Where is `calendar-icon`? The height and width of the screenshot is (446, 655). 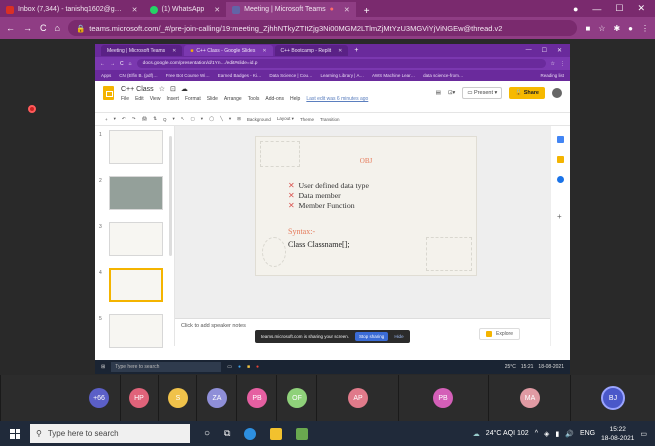 calendar-icon is located at coordinates (560, 139).